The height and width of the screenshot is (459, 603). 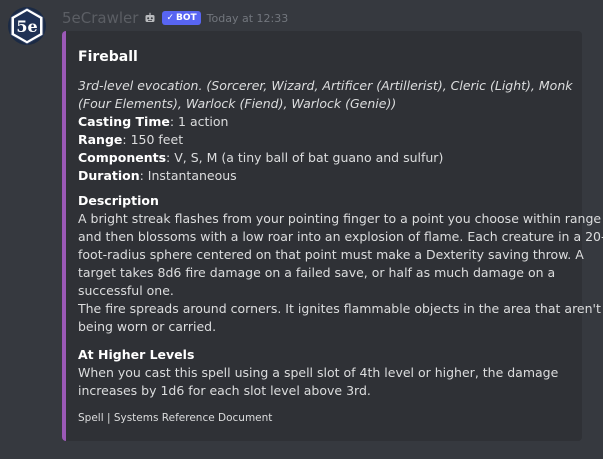 What do you see at coordinates (175, 418) in the screenshot?
I see `embed-footer: Spell | Systems Reference Document` at bounding box center [175, 418].